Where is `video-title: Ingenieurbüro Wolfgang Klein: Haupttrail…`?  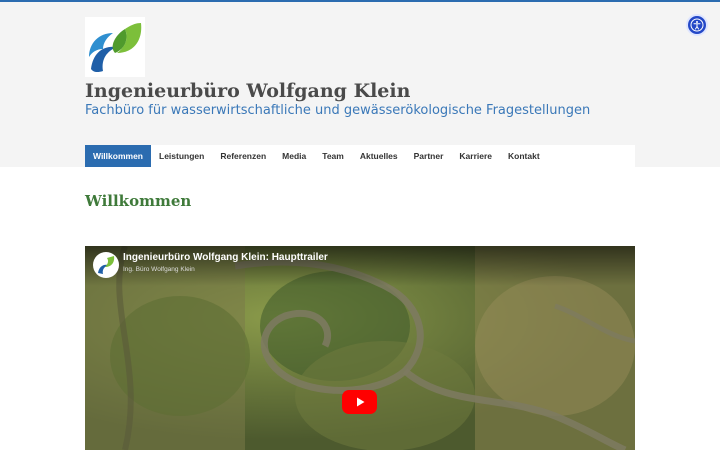
video-title: Ingenieurbüro Wolfgang Klein: Haupttrail… is located at coordinates (225, 257).